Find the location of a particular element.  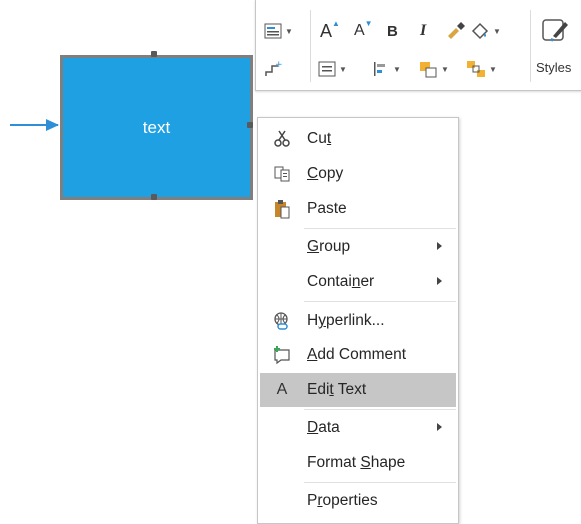

scissors-icon is located at coordinates (282, 139).